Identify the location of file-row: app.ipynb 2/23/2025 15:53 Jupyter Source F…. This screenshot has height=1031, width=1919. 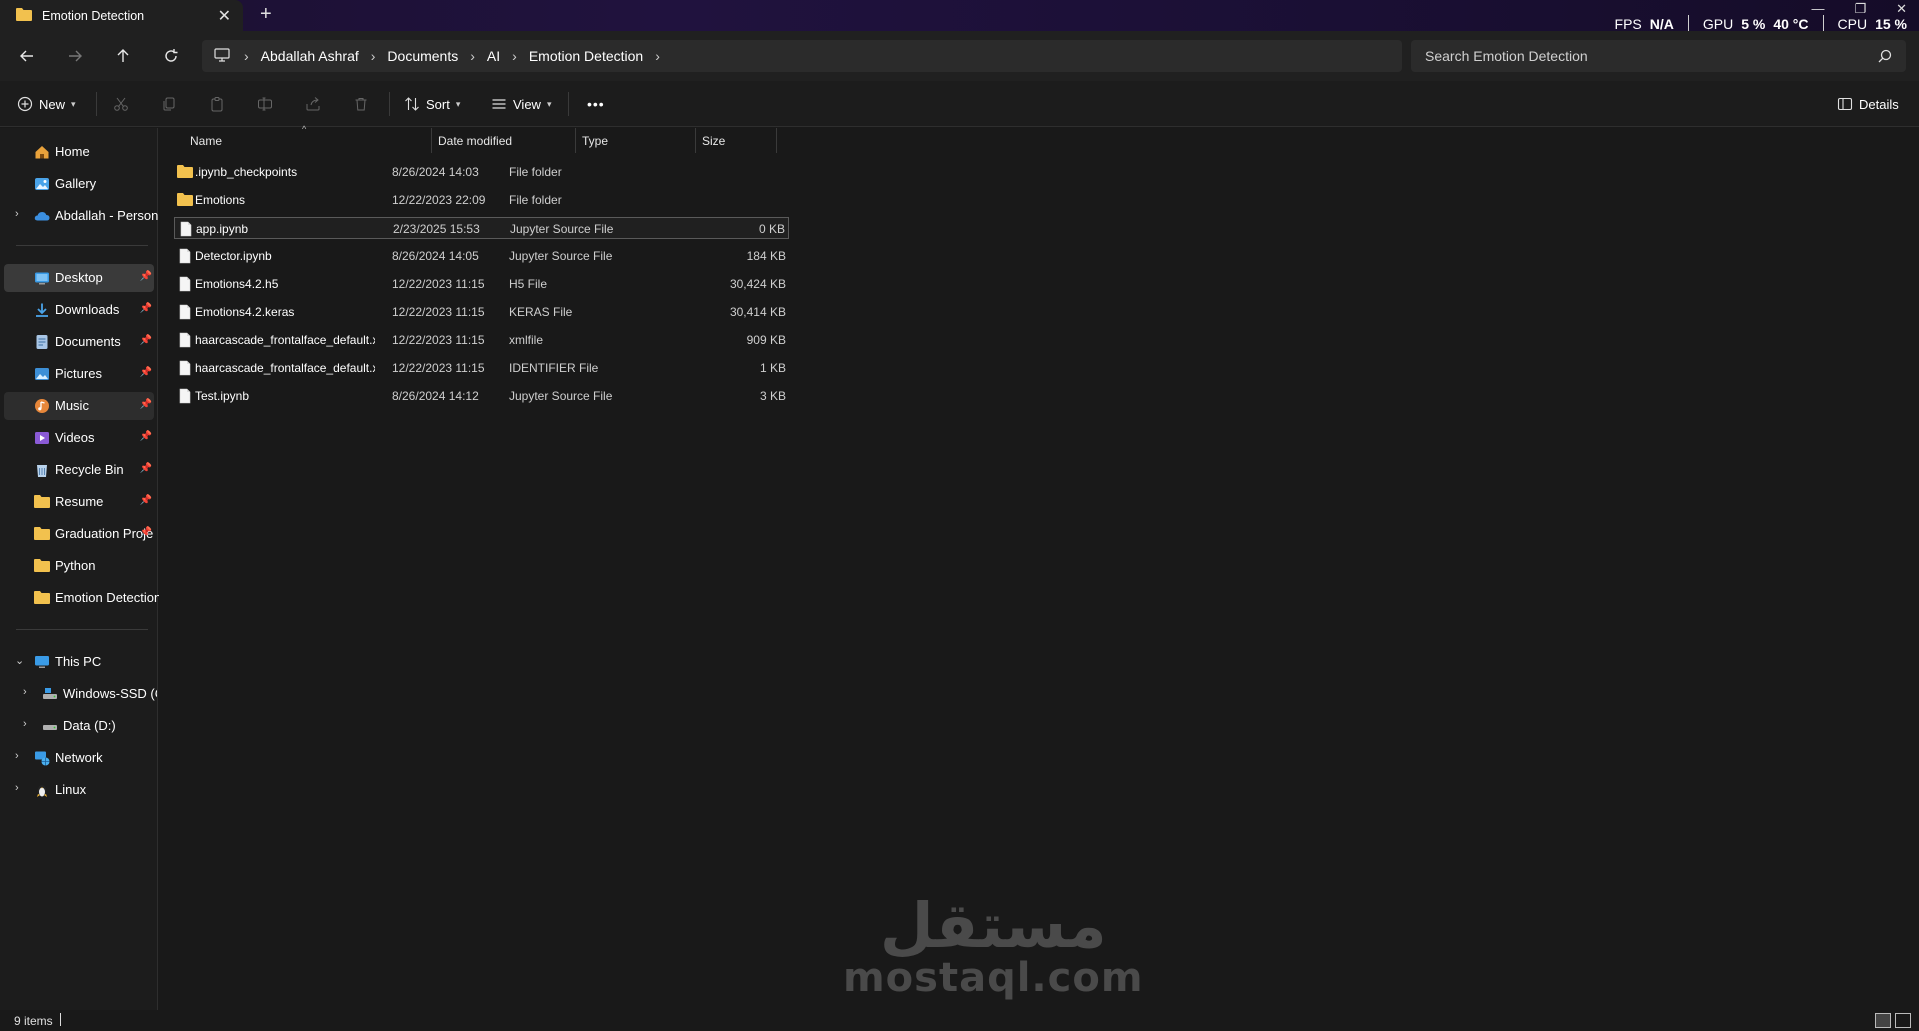
(481, 228).